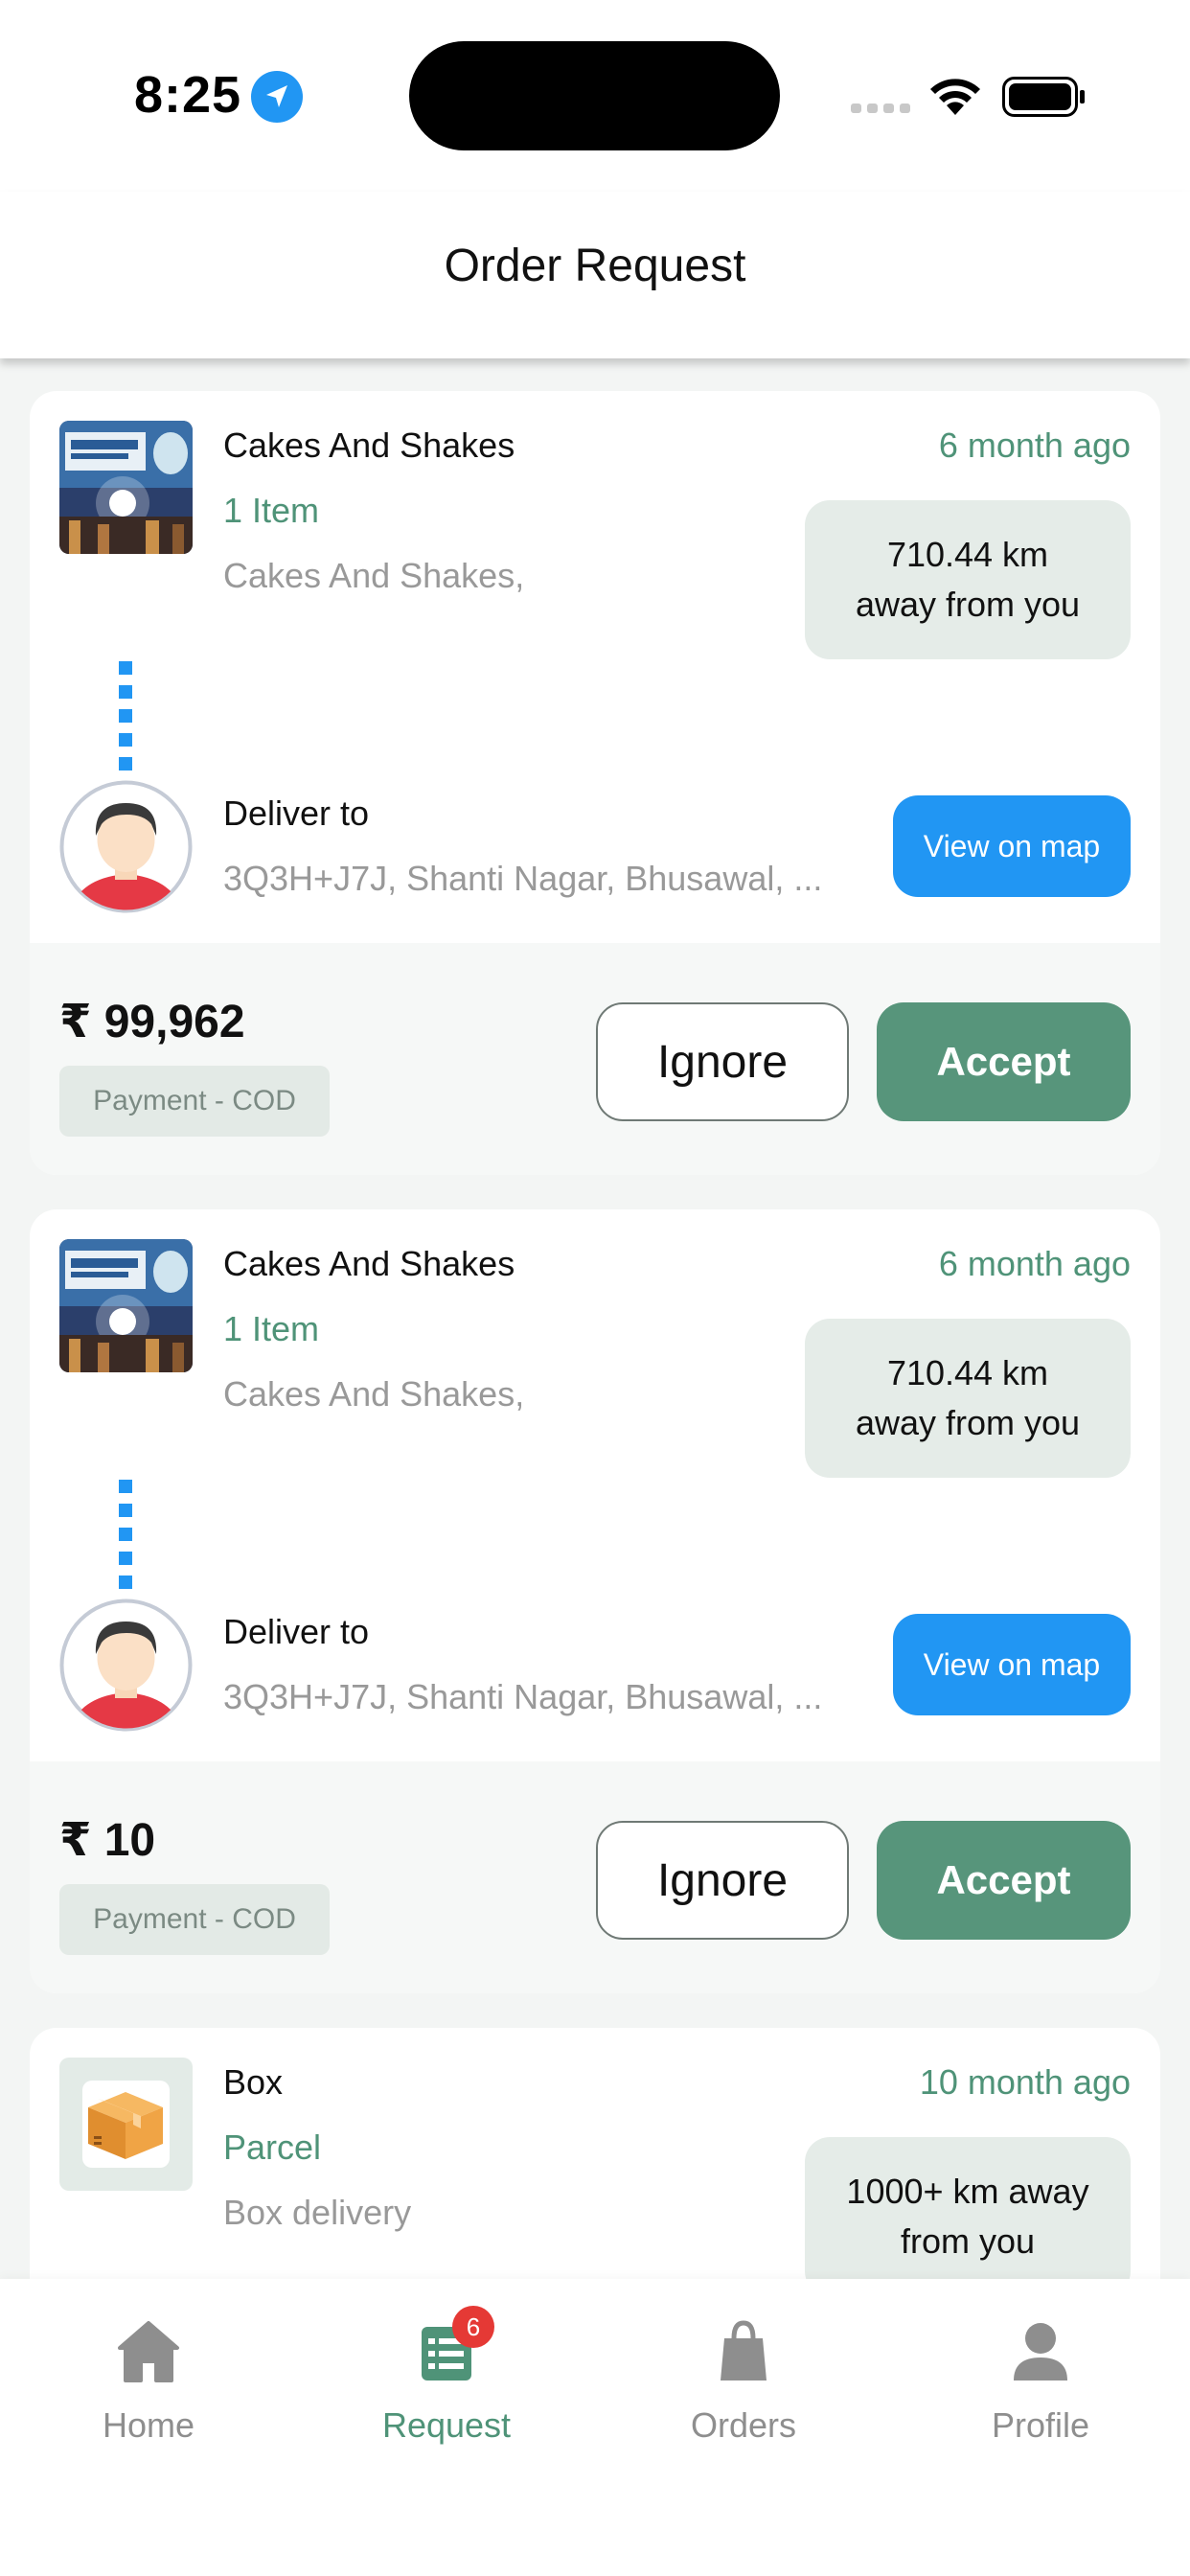 The width and height of the screenshot is (1190, 2576). Describe the element at coordinates (595, 266) in the screenshot. I see `page-title: Order Request` at that location.